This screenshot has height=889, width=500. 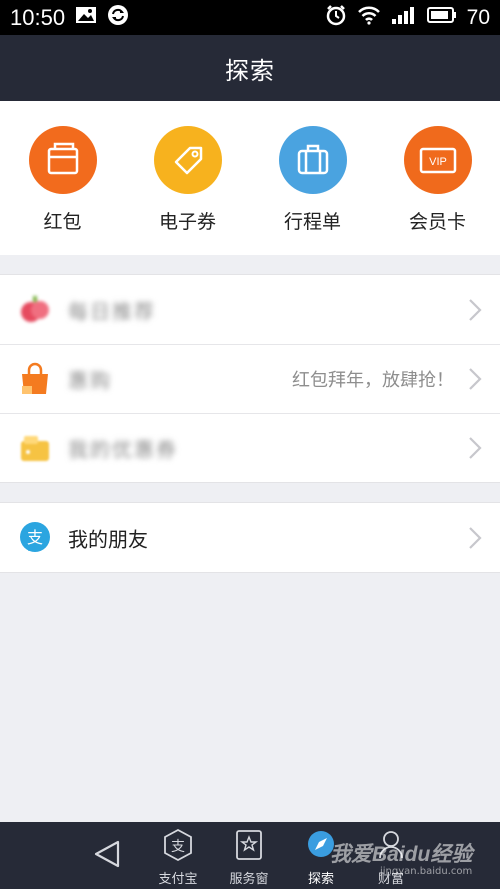 I want to click on list-item-label: 我的优惠券, so click(x=123, y=449).